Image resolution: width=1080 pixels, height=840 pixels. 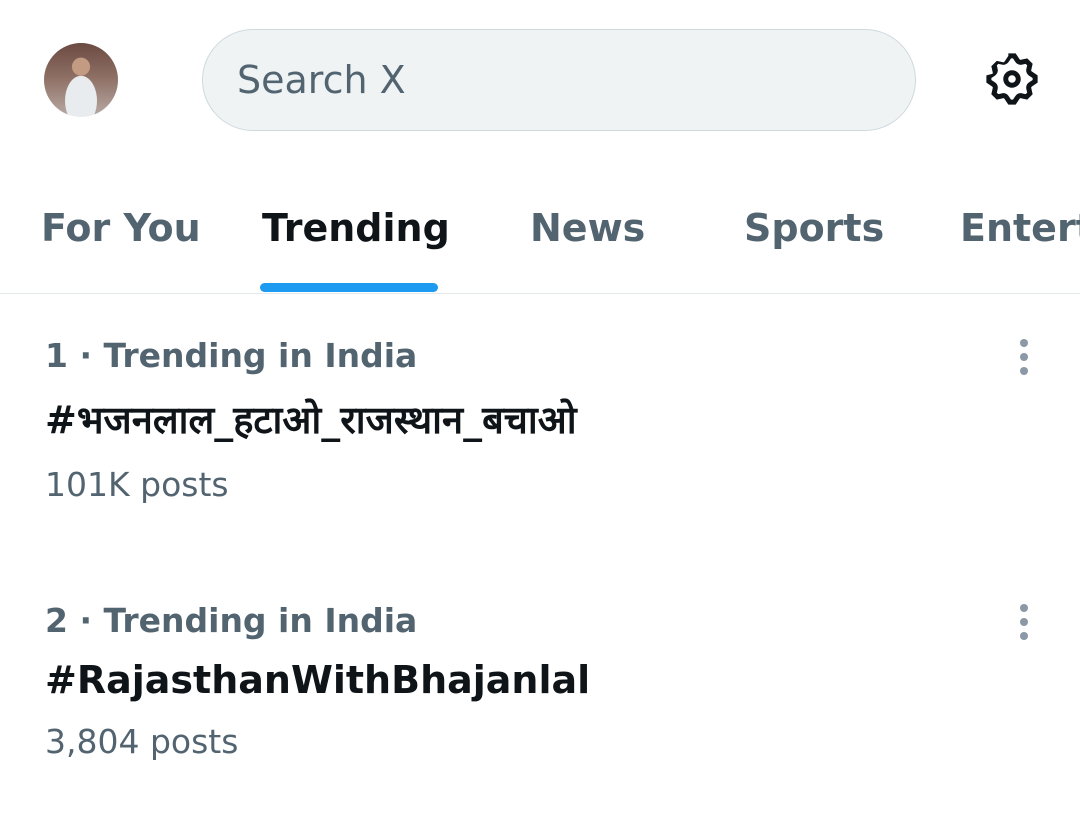 I want to click on explore-tabs: For You Trending News Sports Entert, so click(x=540, y=238).